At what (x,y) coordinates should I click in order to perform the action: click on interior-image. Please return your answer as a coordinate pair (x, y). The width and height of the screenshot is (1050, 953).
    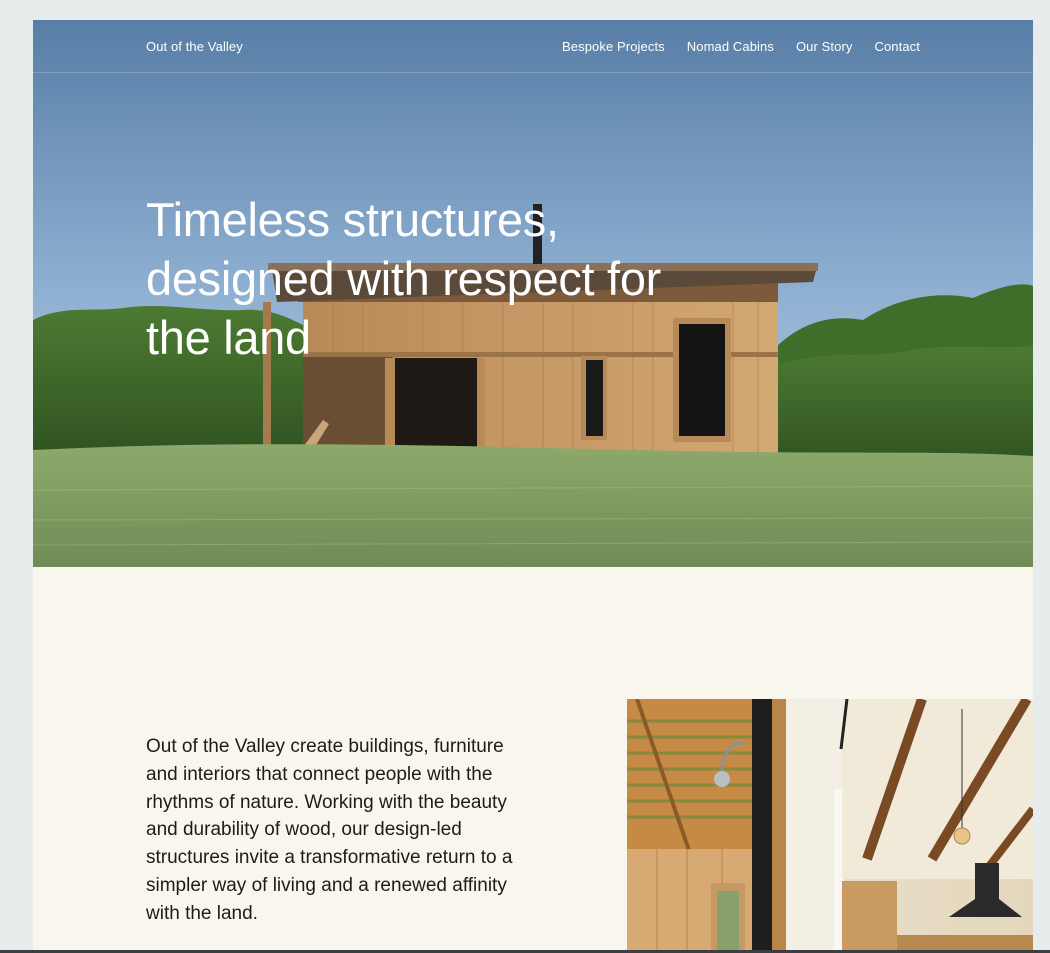
    Looking at the image, I should click on (830, 826).